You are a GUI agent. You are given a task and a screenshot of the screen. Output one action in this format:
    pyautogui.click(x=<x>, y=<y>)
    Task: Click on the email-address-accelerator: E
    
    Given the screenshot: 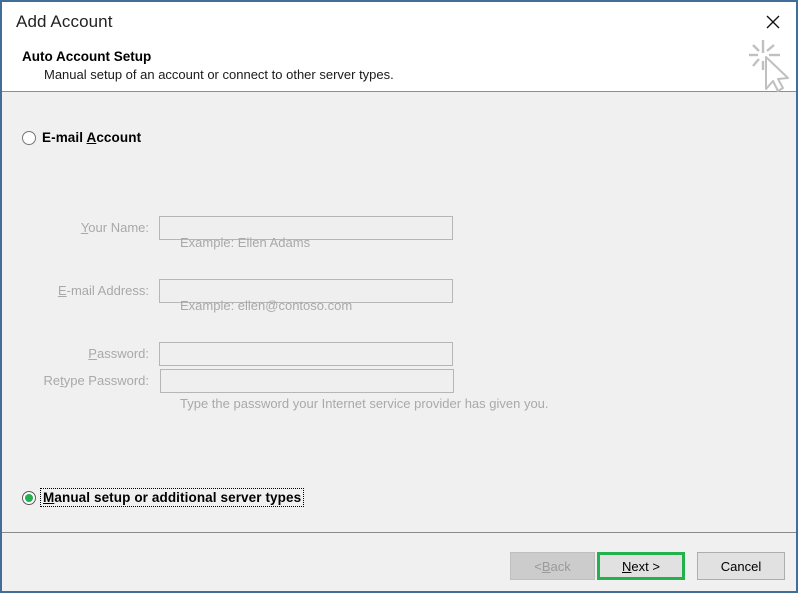 What is the action you would take?
    pyautogui.click(x=62, y=290)
    